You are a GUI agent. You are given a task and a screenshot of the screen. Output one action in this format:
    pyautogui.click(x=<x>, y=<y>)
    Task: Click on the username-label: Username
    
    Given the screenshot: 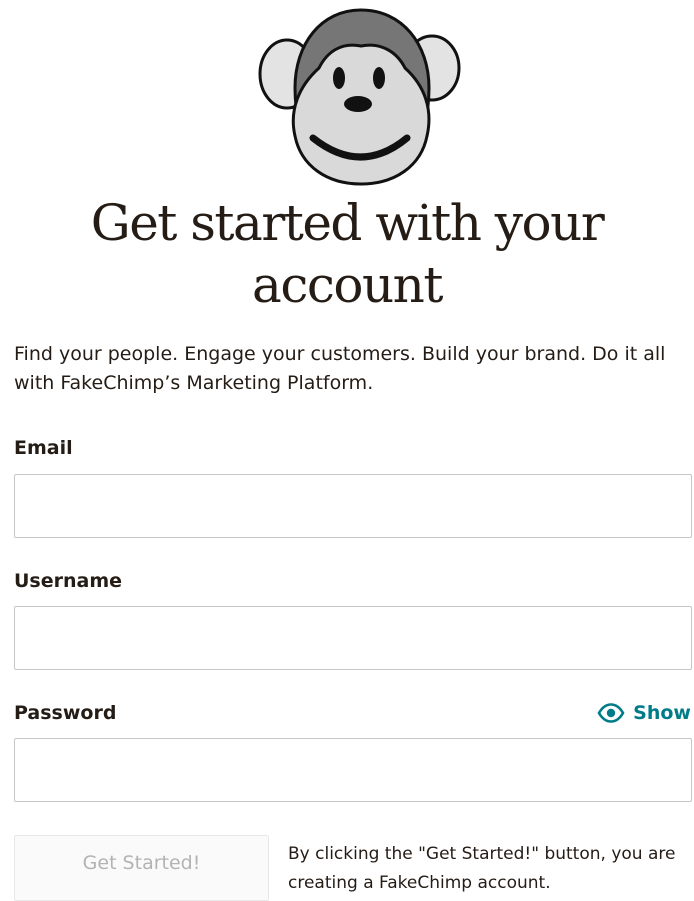 What is the action you would take?
    pyautogui.click(x=68, y=581)
    